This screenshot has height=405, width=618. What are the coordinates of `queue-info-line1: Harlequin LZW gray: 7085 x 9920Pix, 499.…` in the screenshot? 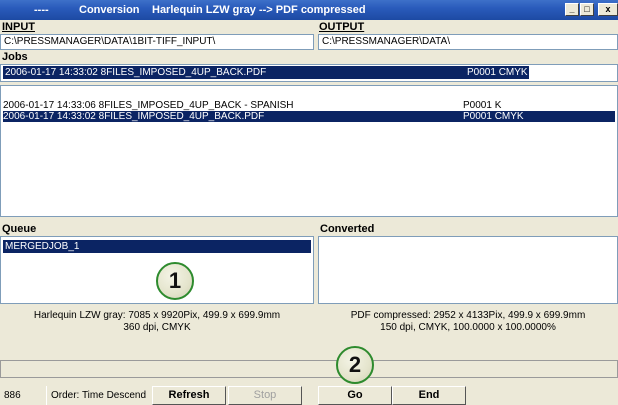 It's located at (157, 315).